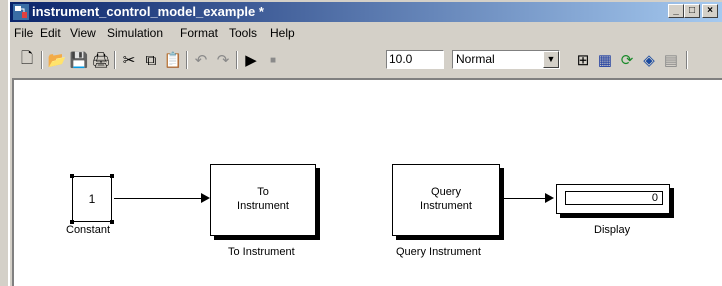 Image resolution: width=722 pixels, height=286 pixels. I want to click on cut-icon: ✂, so click(129, 60).